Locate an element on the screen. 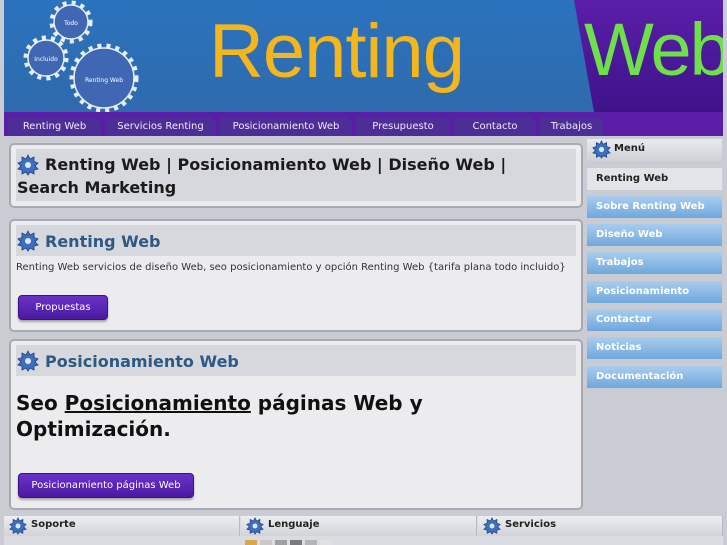 The width and height of the screenshot is (727, 545). gear-label-renting-web: Renting Web is located at coordinates (104, 80).